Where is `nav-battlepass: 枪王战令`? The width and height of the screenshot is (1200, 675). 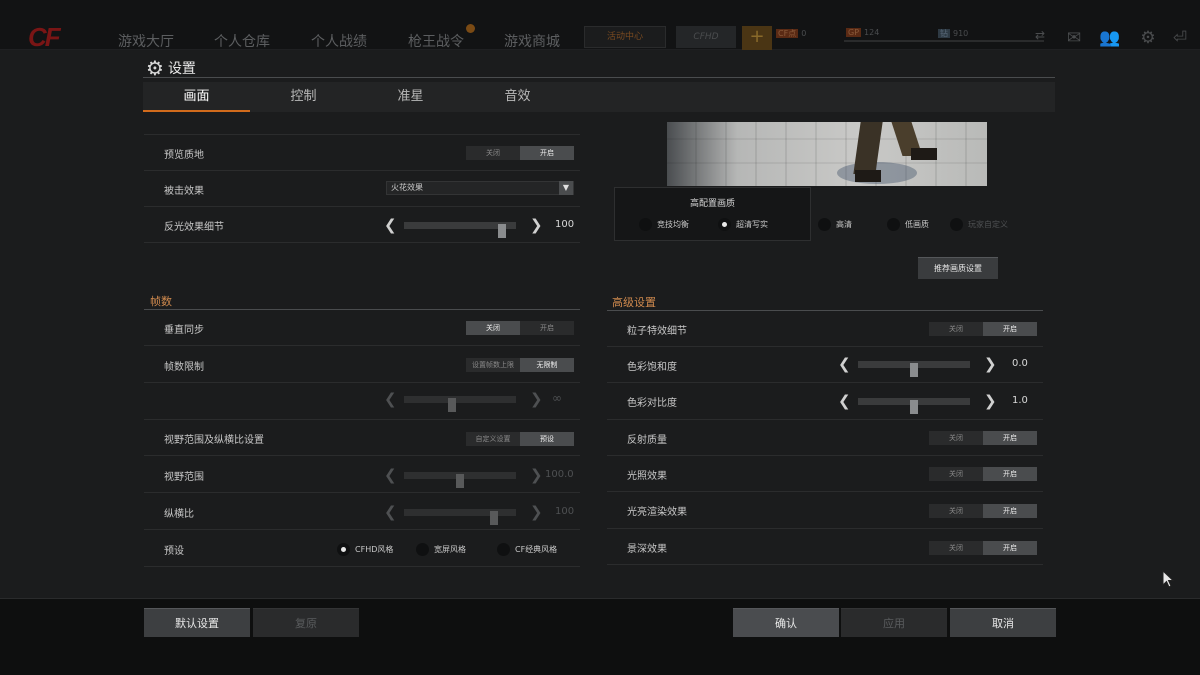
nav-battlepass: 枪王战令 is located at coordinates (436, 42).